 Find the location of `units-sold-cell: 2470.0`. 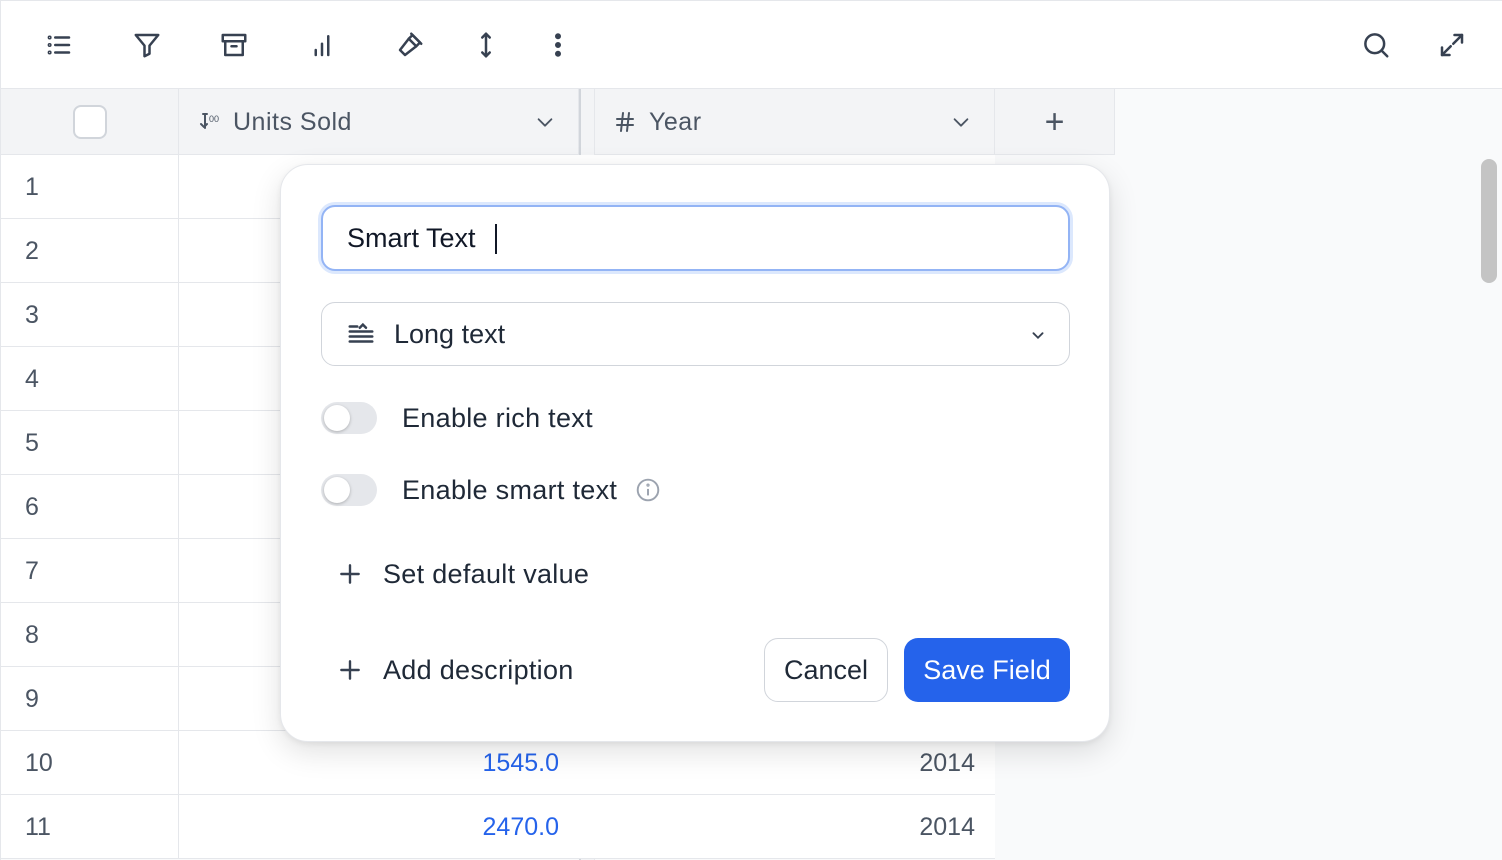

units-sold-cell: 2470.0 is located at coordinates (378, 827).